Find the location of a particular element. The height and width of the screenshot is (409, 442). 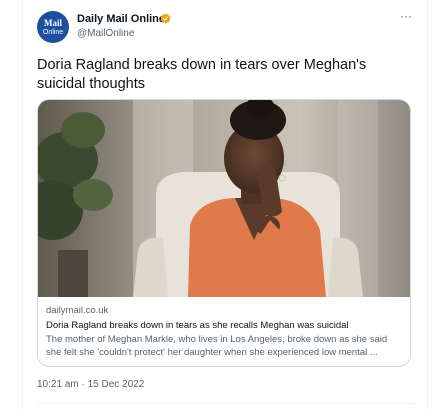

more-horizontal-icon: ··· is located at coordinates (406, 16).